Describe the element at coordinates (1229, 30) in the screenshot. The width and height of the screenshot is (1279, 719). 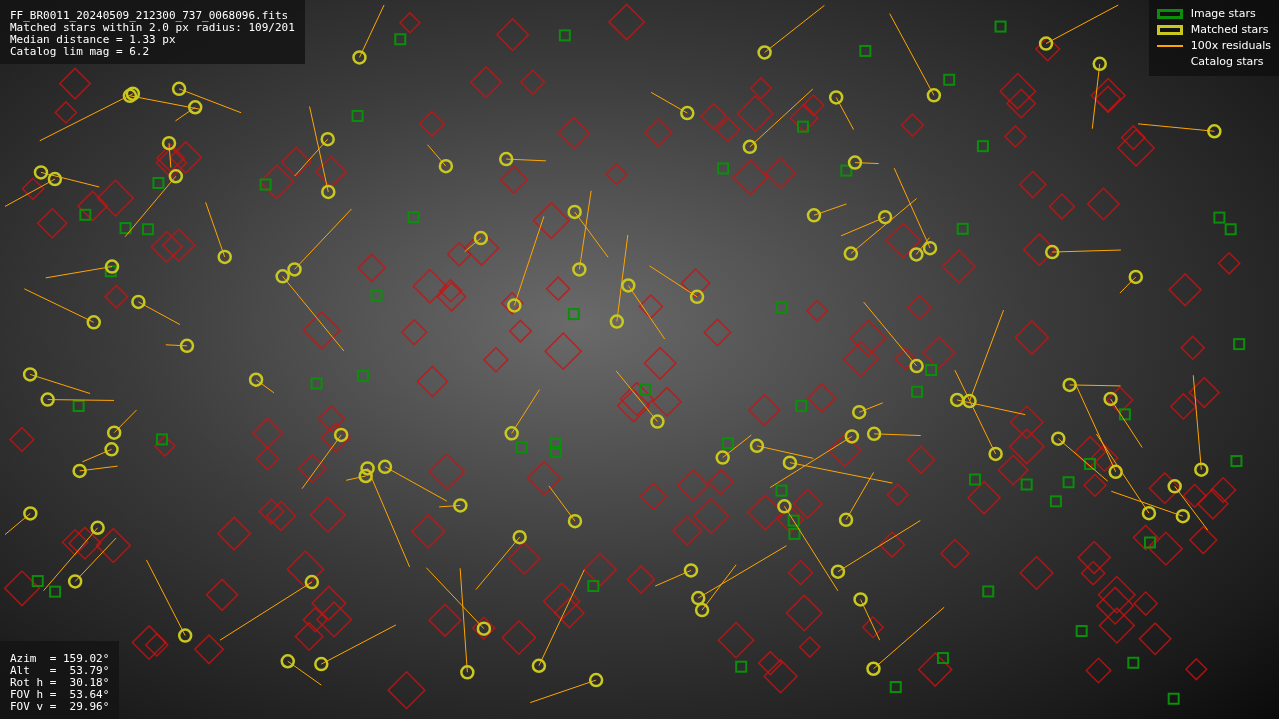
I see `legend-label: Matched stars` at that location.